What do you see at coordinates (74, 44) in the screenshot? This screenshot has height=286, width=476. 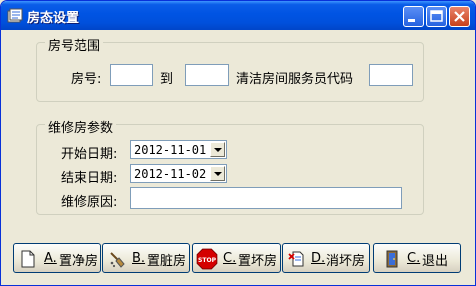 I see `room-range-group-title: 房号范围` at bounding box center [74, 44].